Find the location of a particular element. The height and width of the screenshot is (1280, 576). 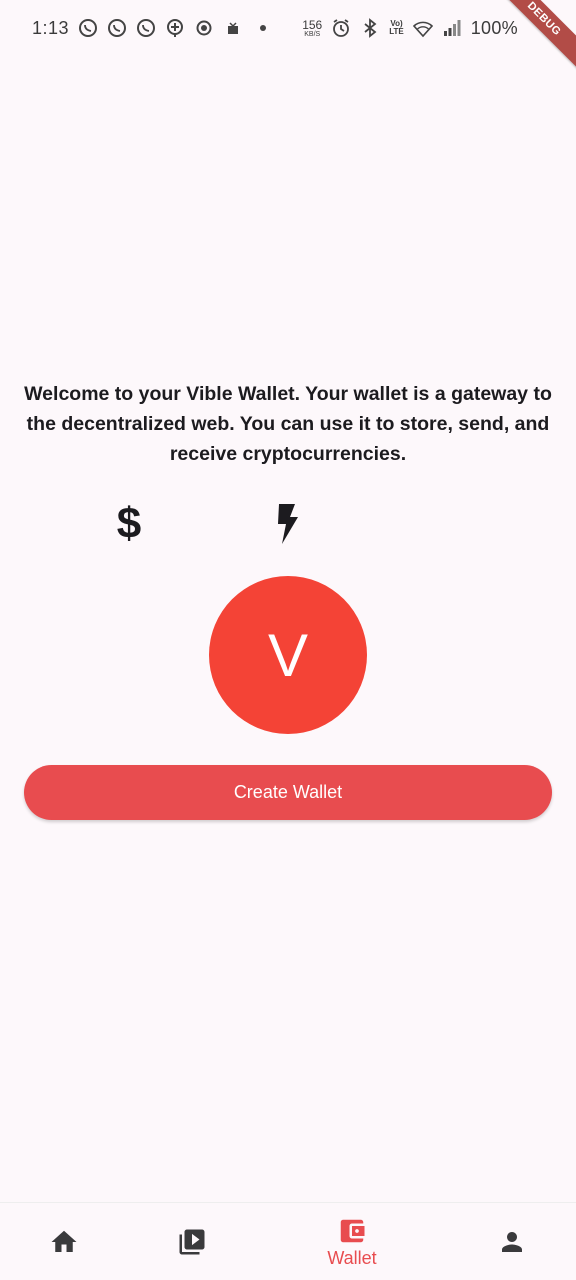

video-library-icon is located at coordinates (192, 1242).